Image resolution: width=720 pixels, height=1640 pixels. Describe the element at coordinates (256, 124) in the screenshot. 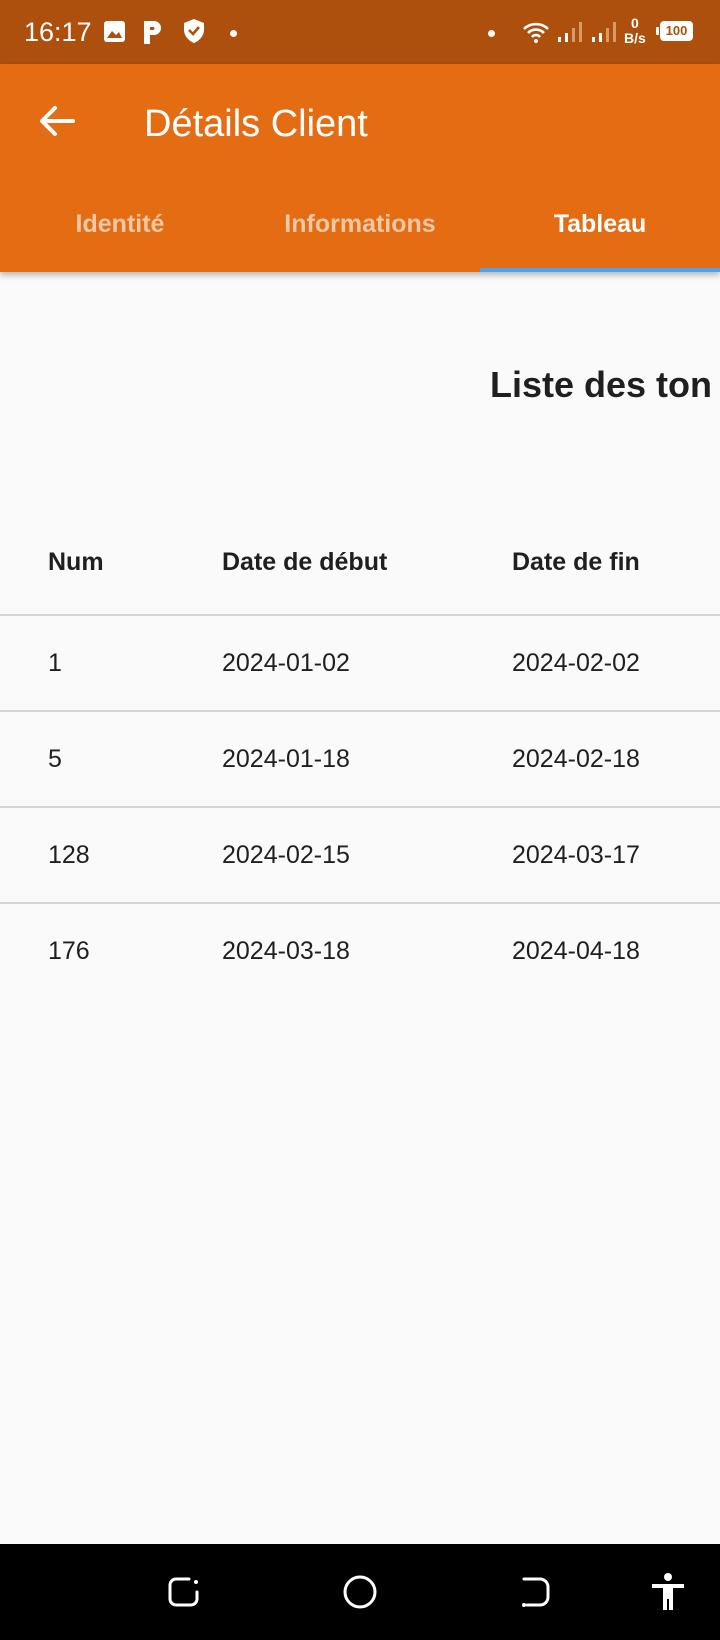

I see `page-title: Détails Client` at that location.